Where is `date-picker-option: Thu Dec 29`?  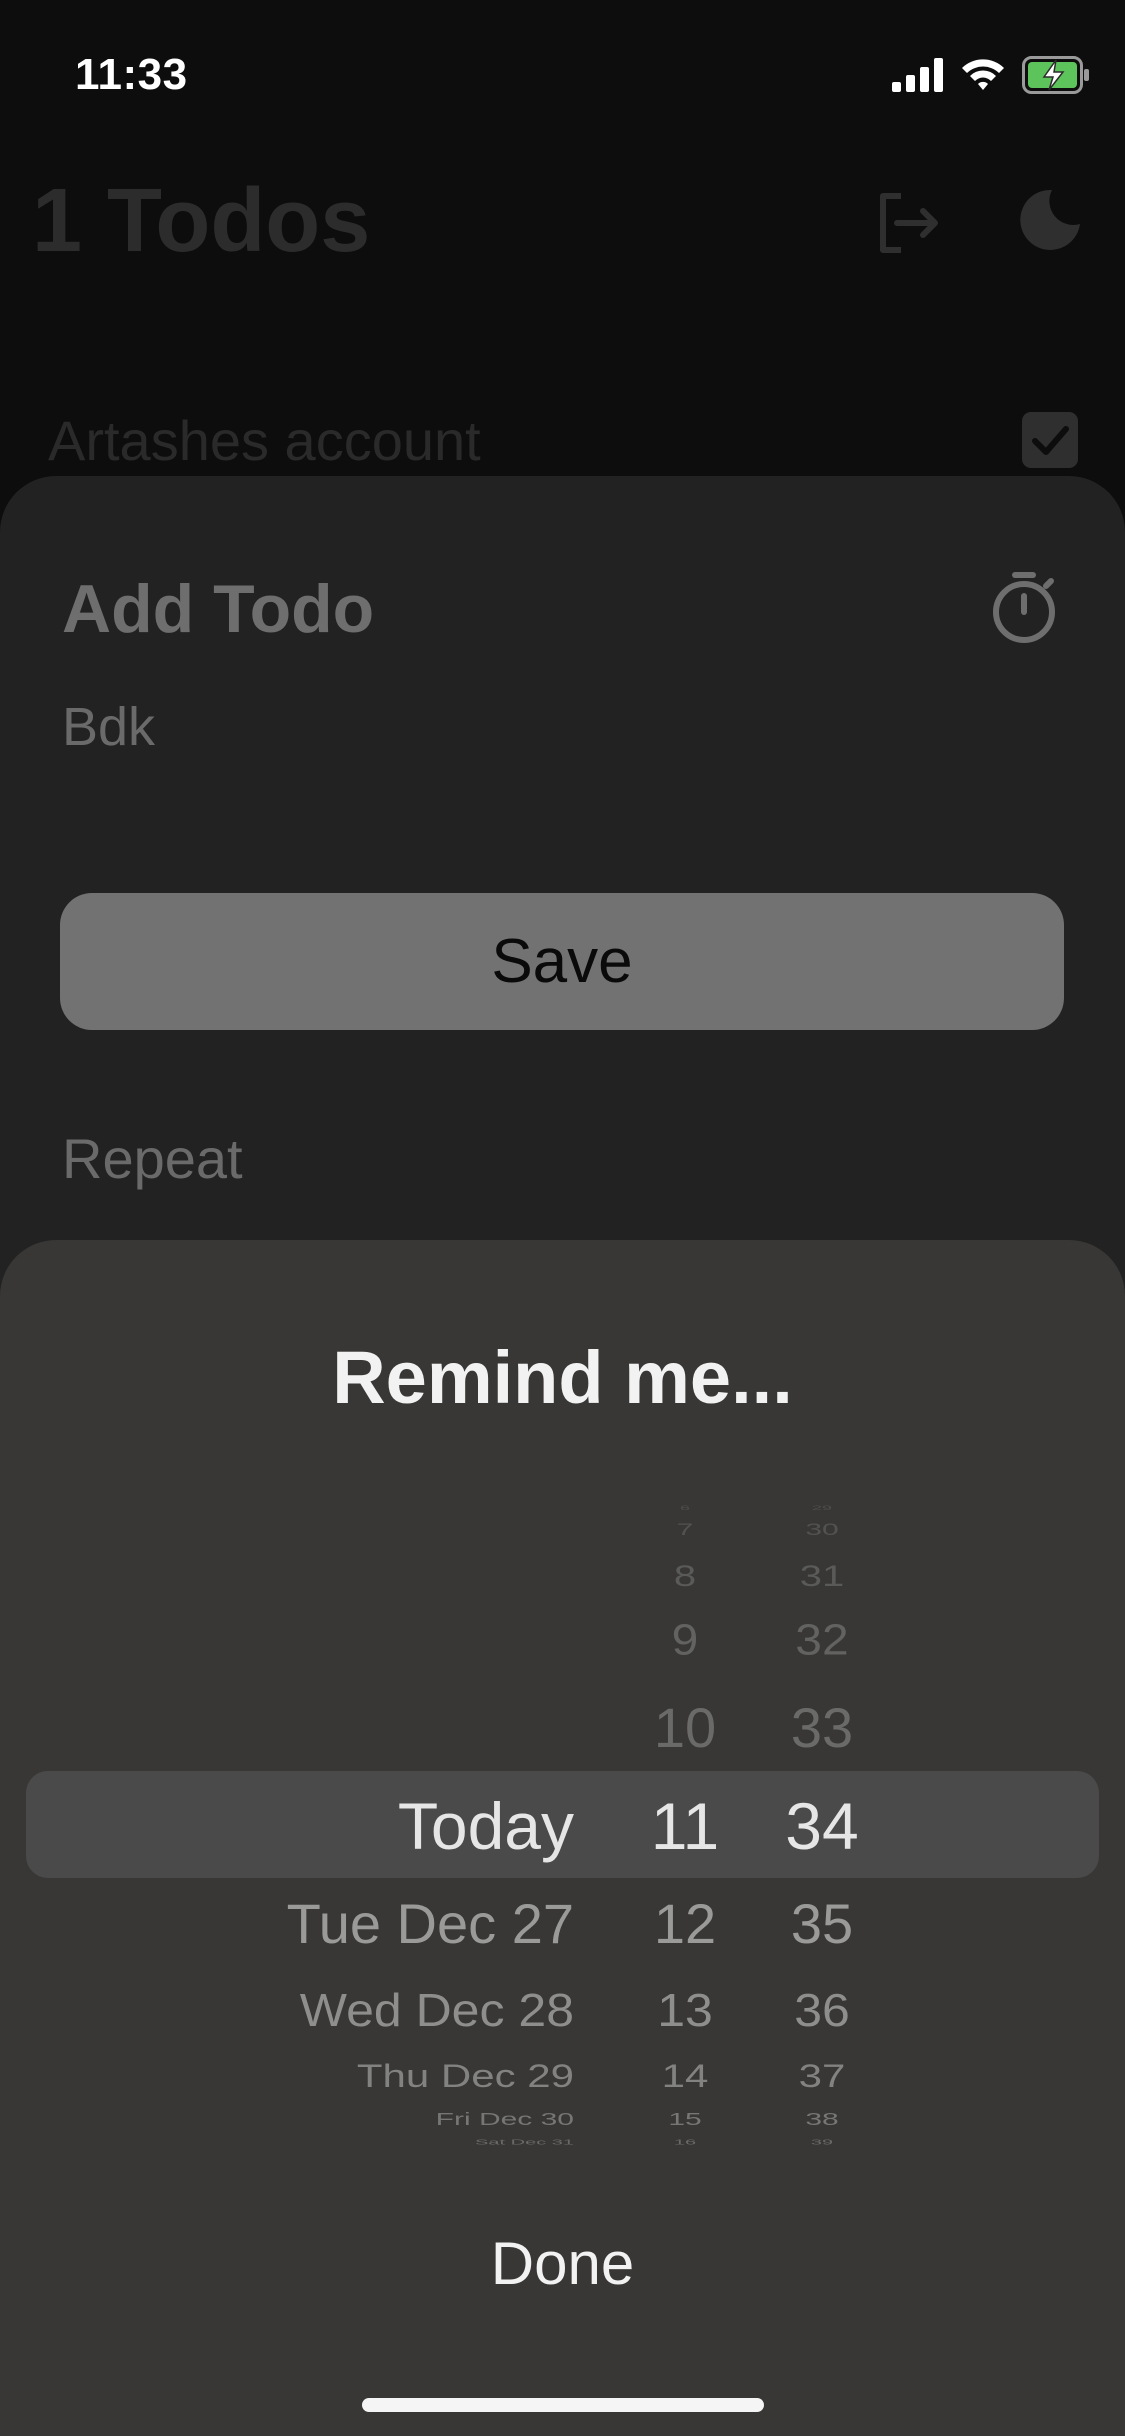 date-picker-option: Thu Dec 29 is located at coordinates (324, 2076).